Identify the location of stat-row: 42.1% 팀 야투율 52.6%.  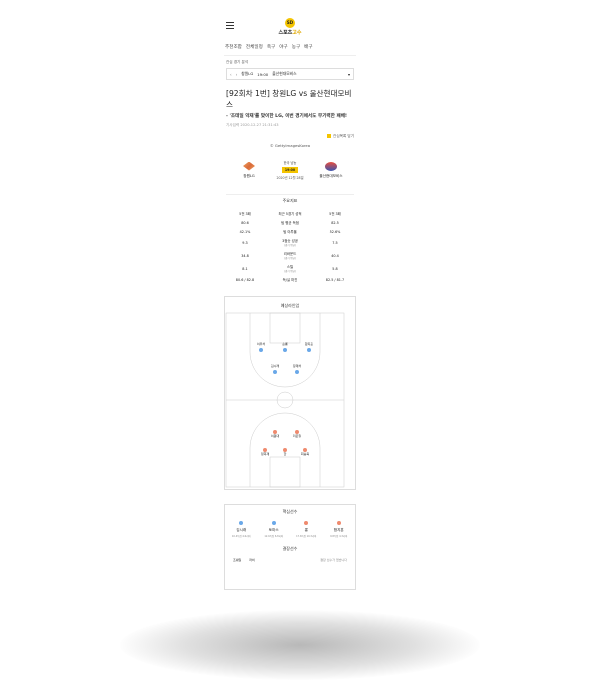
(290, 231).